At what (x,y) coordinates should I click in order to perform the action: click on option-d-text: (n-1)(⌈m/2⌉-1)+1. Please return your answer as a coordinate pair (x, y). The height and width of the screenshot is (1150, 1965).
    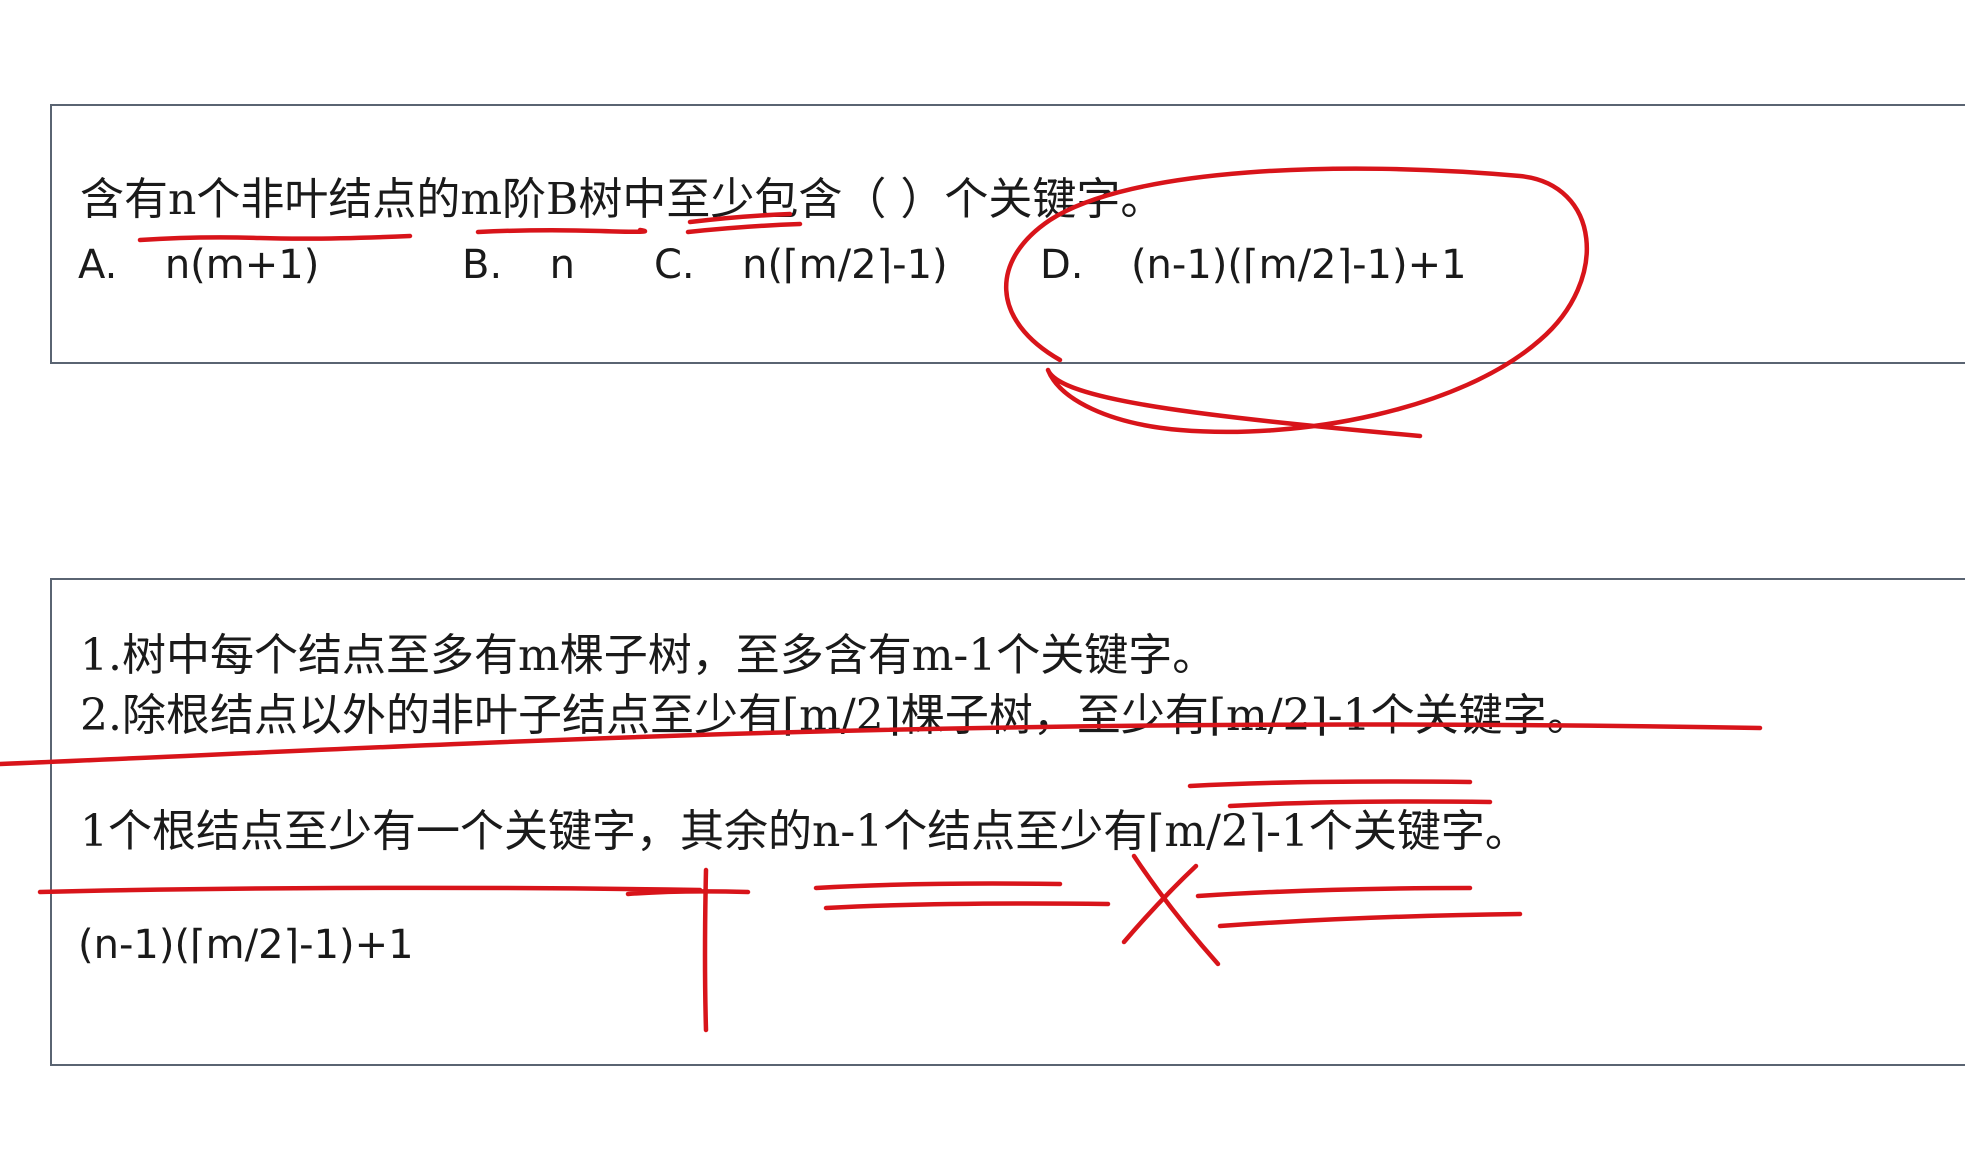
    Looking at the image, I should click on (1298, 265).